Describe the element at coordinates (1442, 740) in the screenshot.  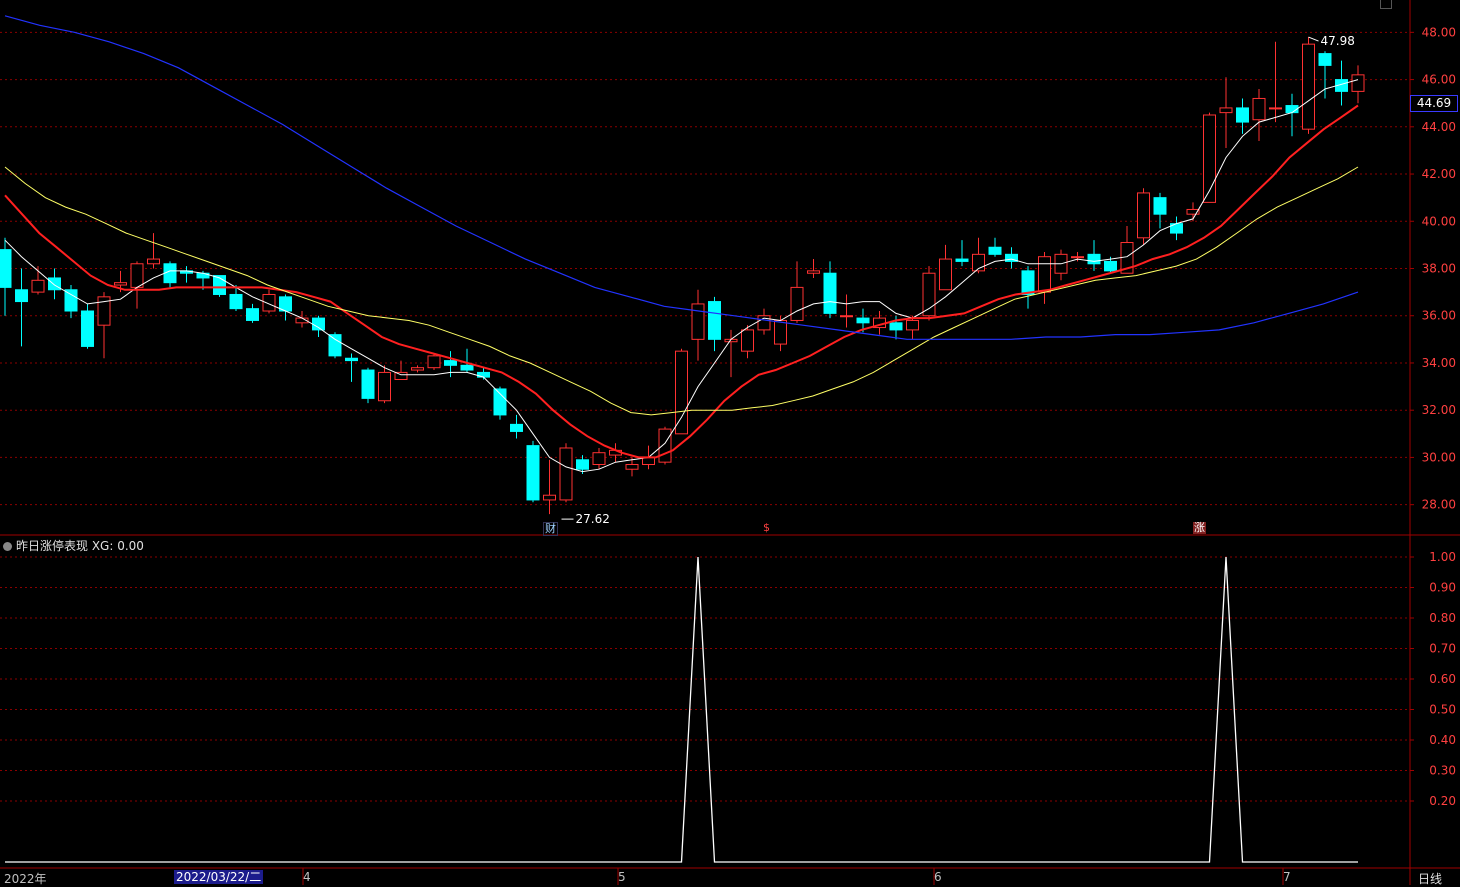
I see `indicator-tick-label: 0.40` at that location.